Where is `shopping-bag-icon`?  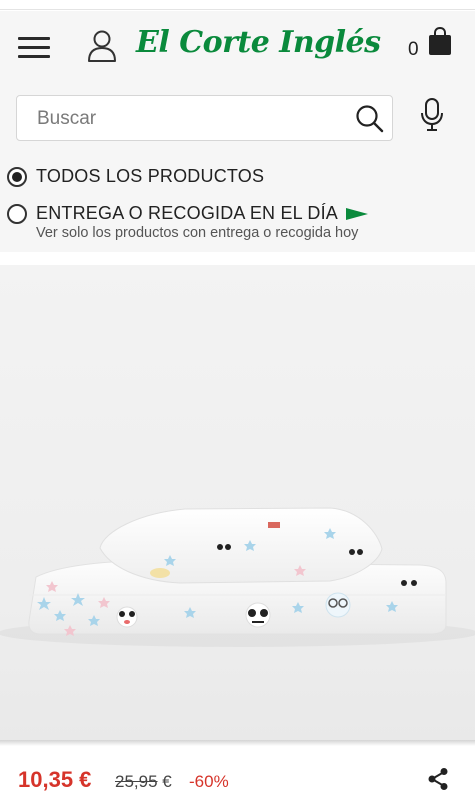 shopping-bag-icon is located at coordinates (440, 44).